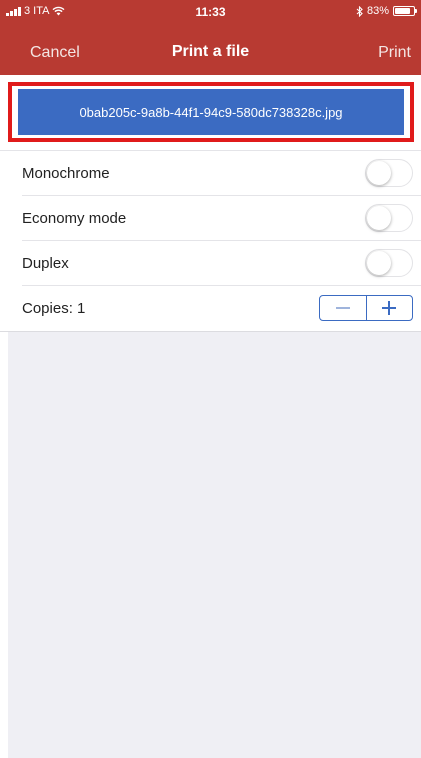 Image resolution: width=421 pixels, height=758 pixels. I want to click on economy-mode-toggle, so click(389, 218).